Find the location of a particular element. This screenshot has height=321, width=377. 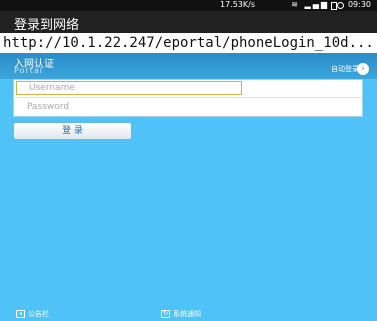

app-title-bar: 登录到网络 is located at coordinates (188, 22).